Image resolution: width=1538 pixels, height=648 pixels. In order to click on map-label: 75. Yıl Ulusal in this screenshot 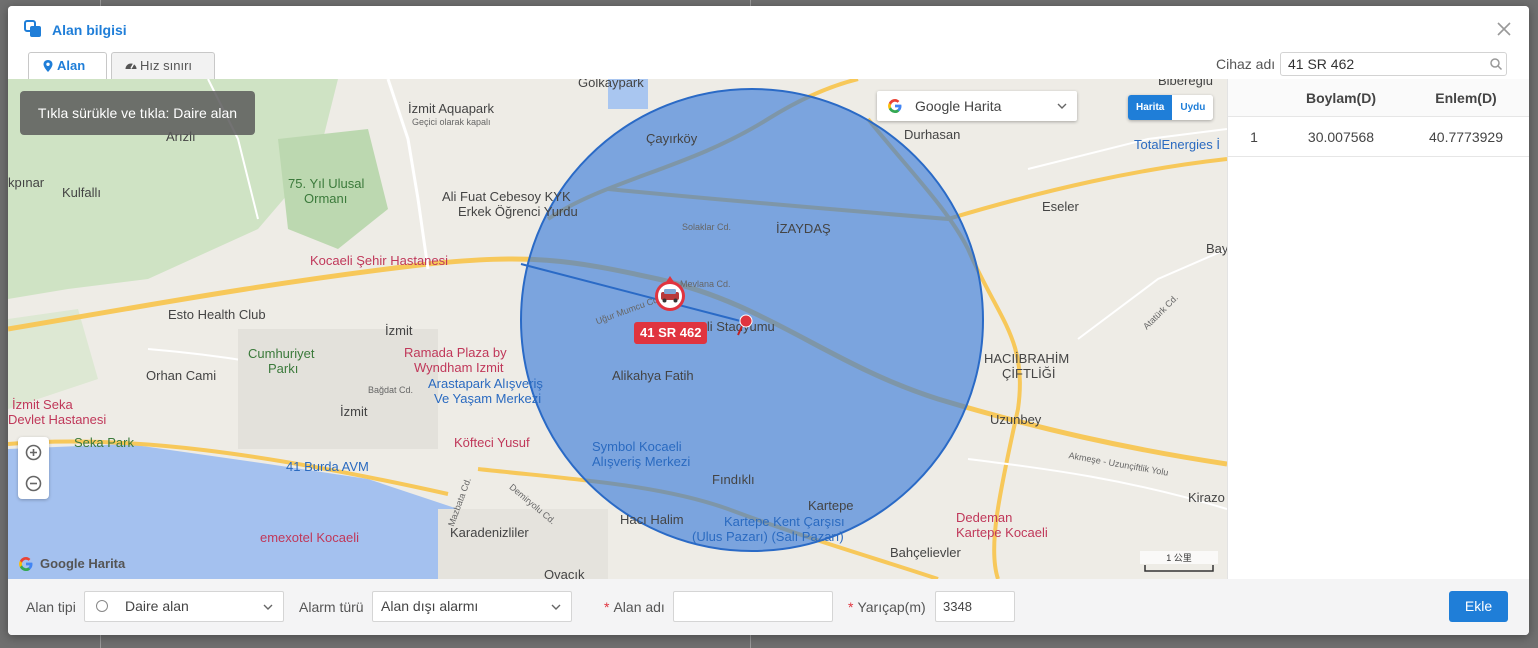, I will do `click(326, 183)`.